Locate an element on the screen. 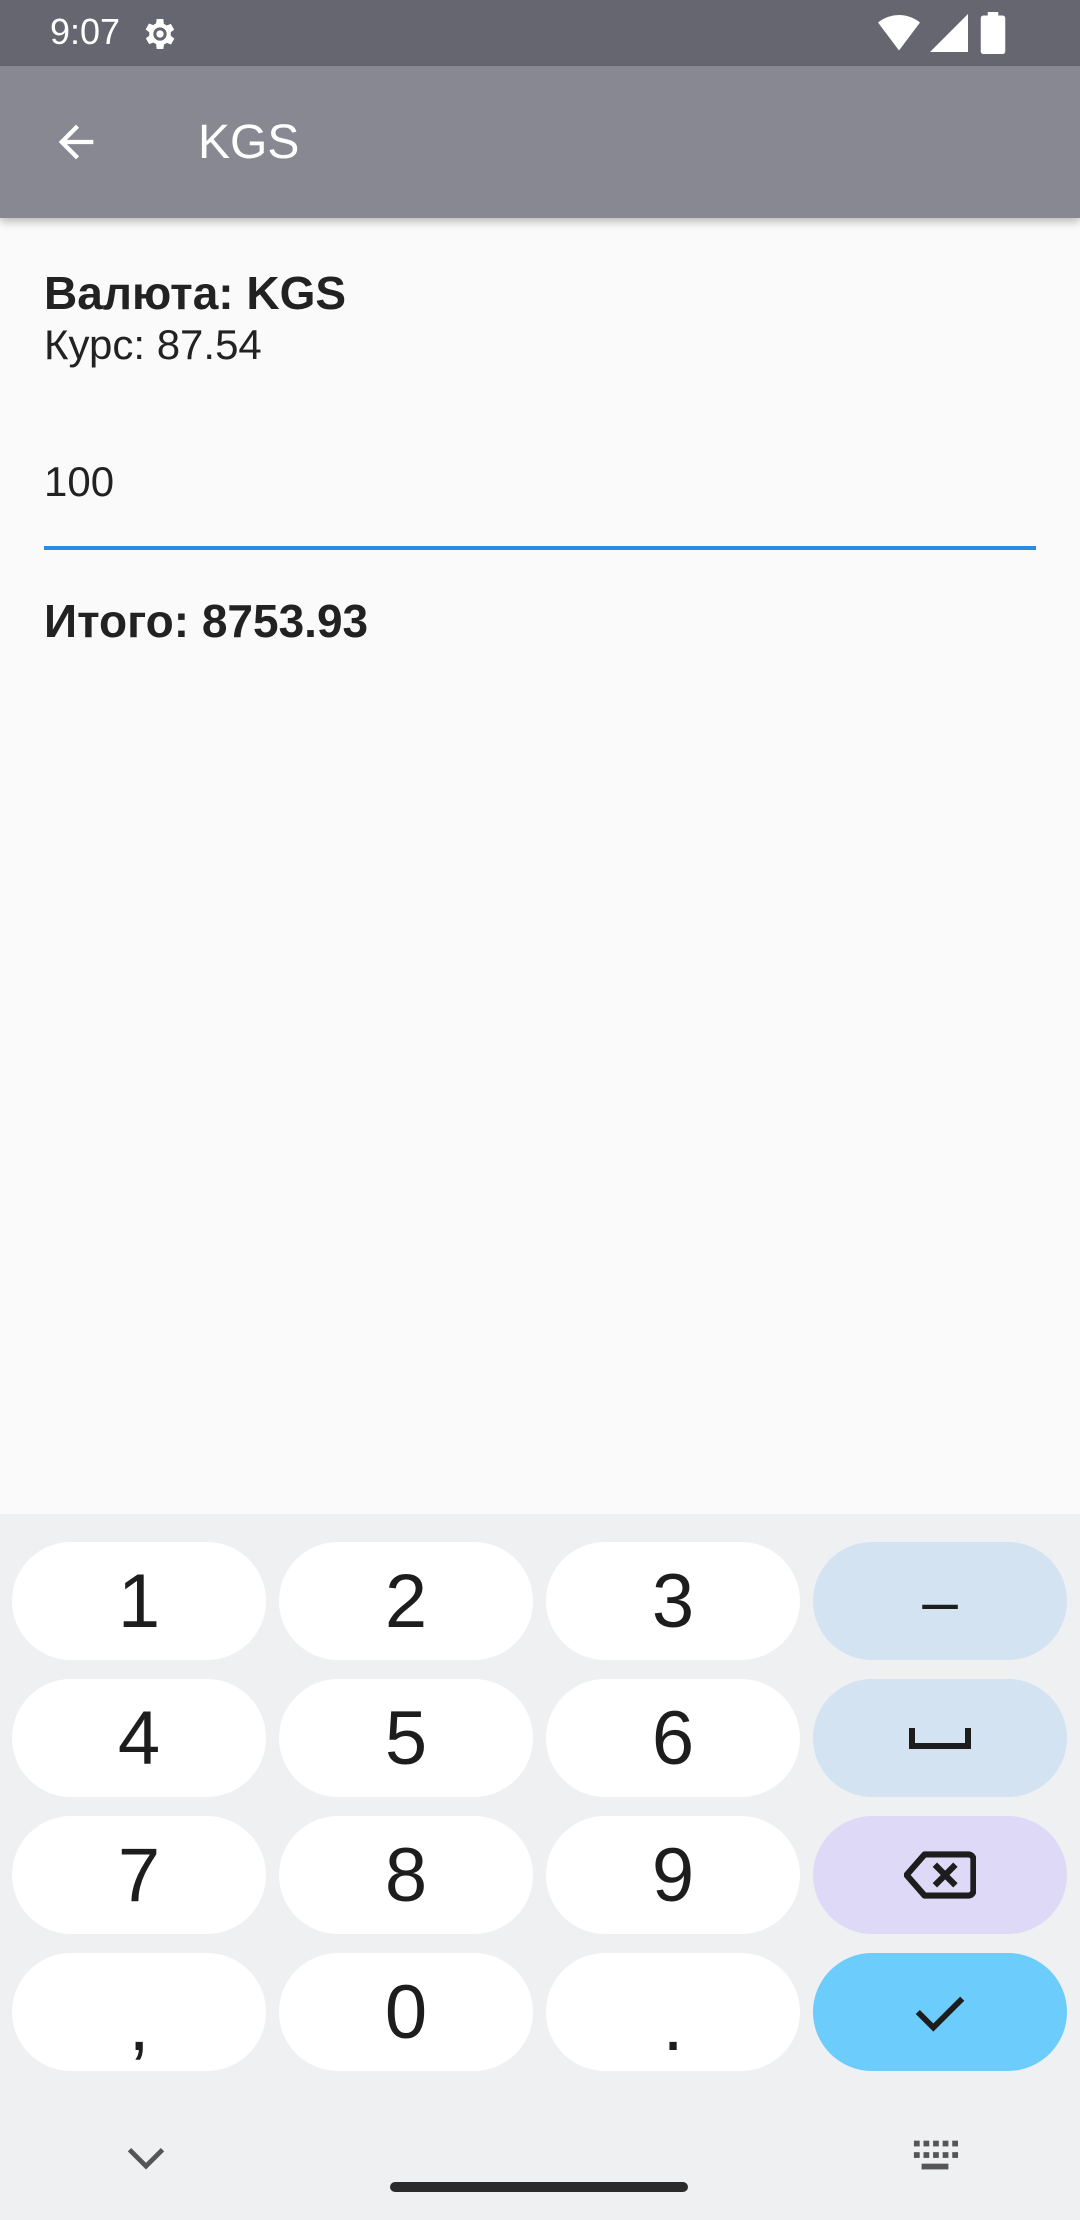 This screenshot has height=2220, width=1080. key-4: 4 is located at coordinates (139, 1738).